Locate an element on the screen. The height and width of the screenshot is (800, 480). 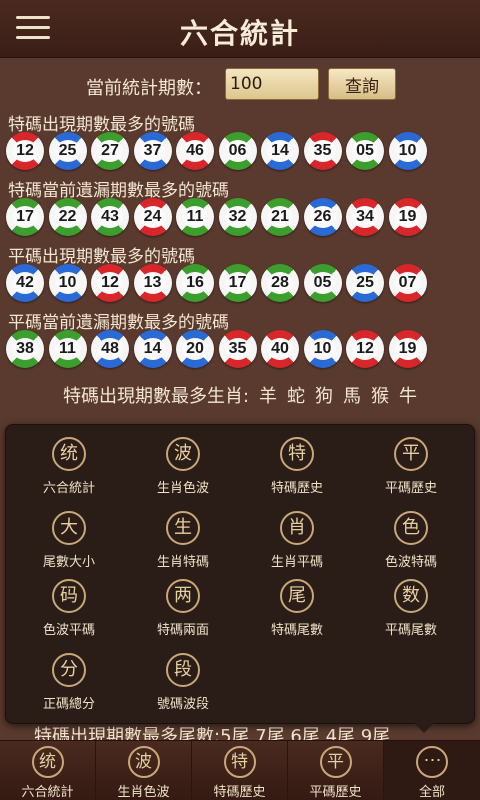
popup-item-special-history: 特特碼歷史 is located at coordinates (297, 470).